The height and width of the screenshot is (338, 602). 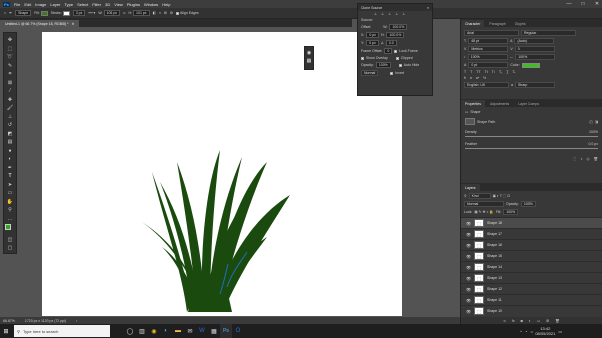 What do you see at coordinates (488, 65) in the screenshot?
I see `baseline-field: 0 pt` at bounding box center [488, 65].